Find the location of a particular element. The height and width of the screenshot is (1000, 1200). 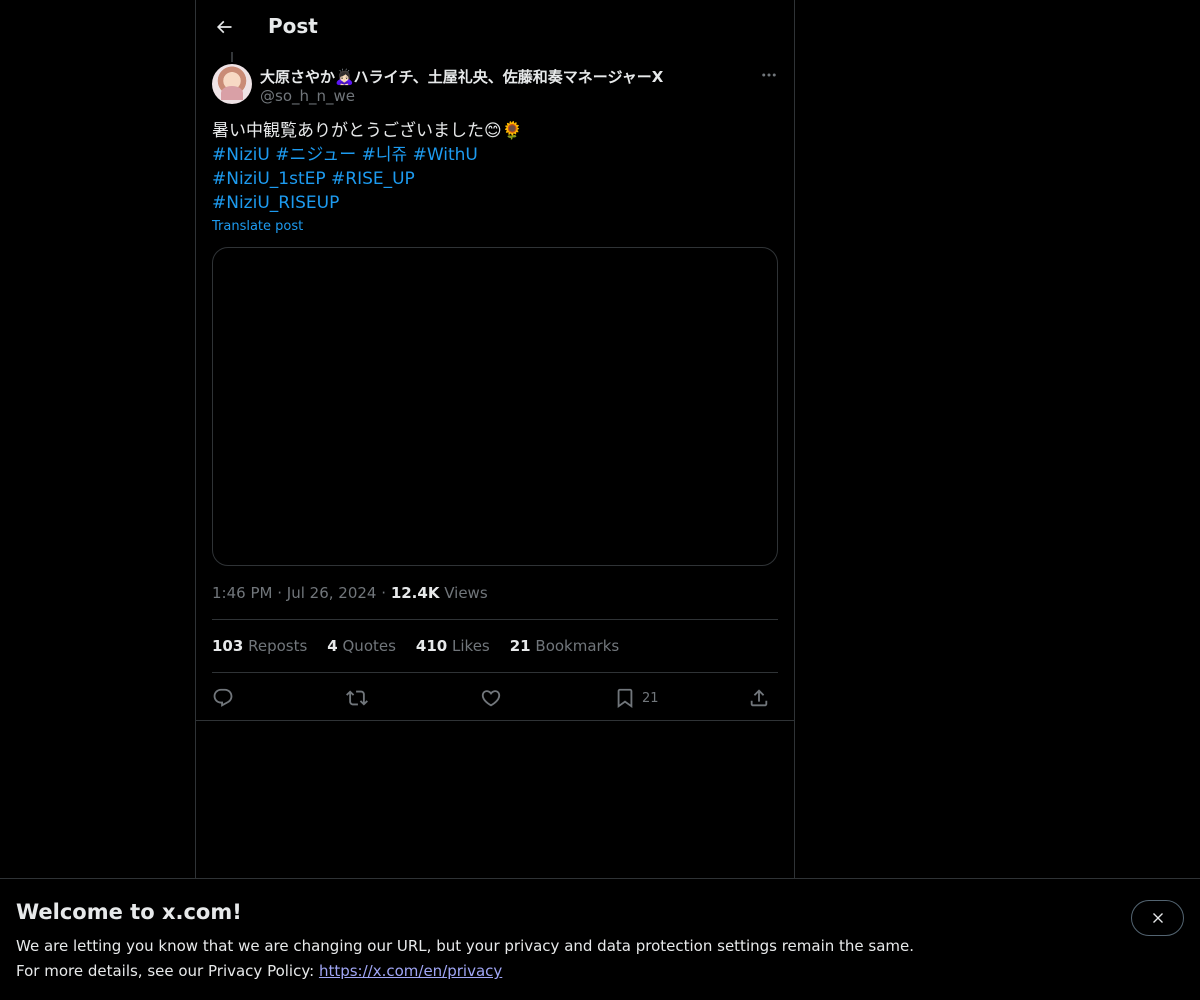

post-date: Jul 26, 2024 is located at coordinates (332, 593).